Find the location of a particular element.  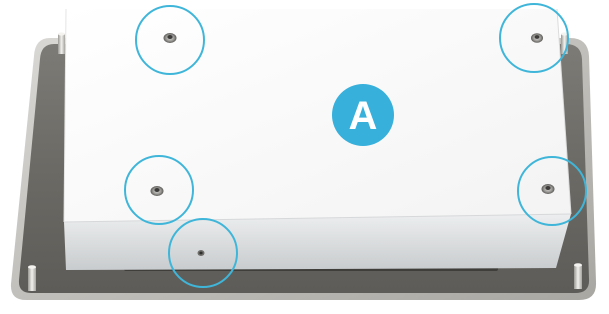

callout-label: A is located at coordinates (363, 116).